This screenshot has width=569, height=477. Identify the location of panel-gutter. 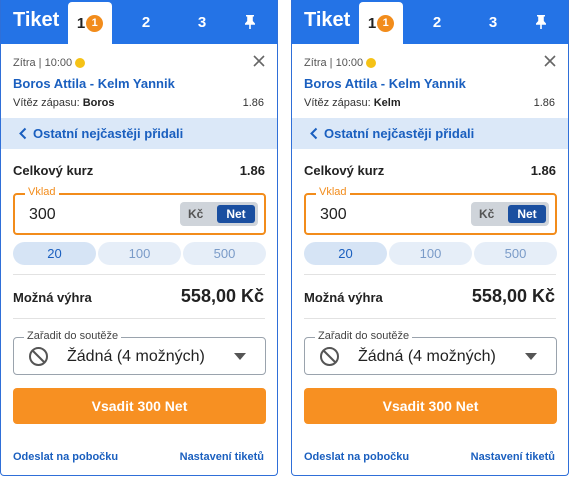
(284, 238).